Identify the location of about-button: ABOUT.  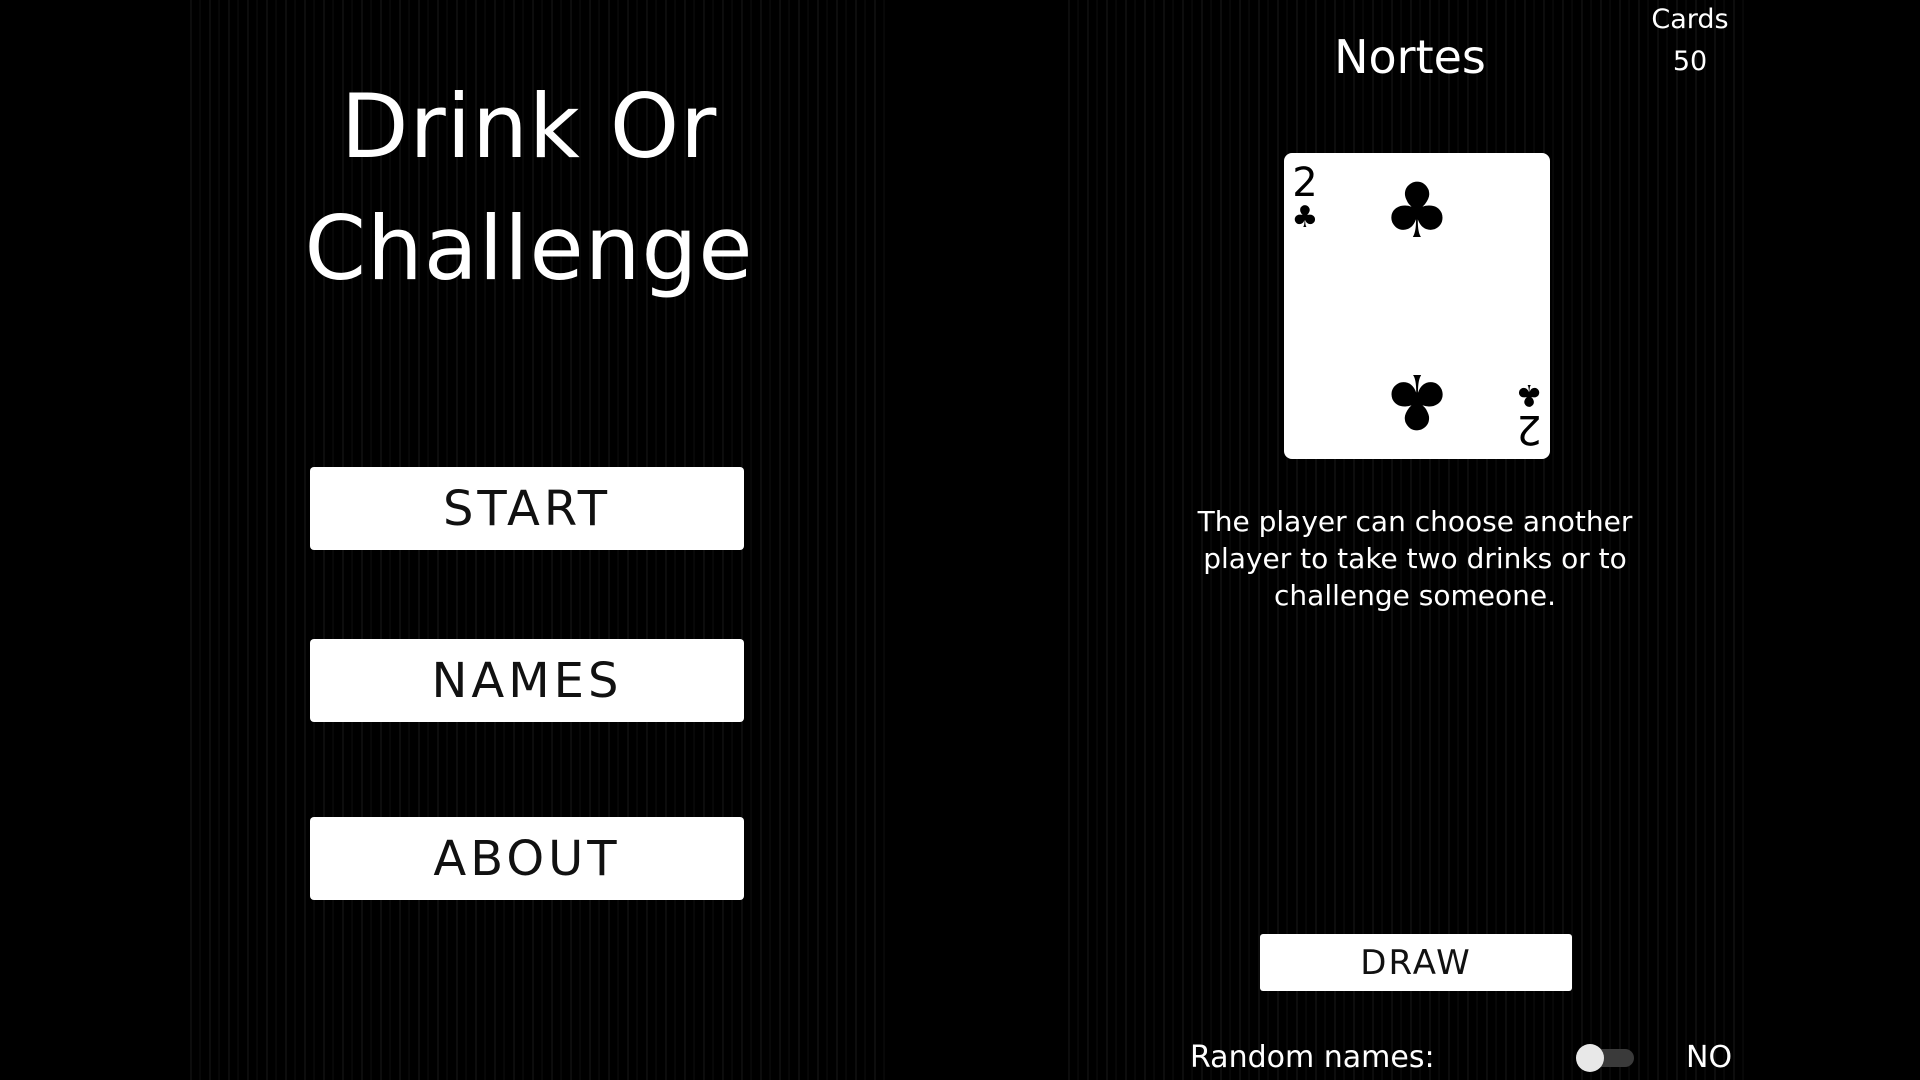
(527, 858).